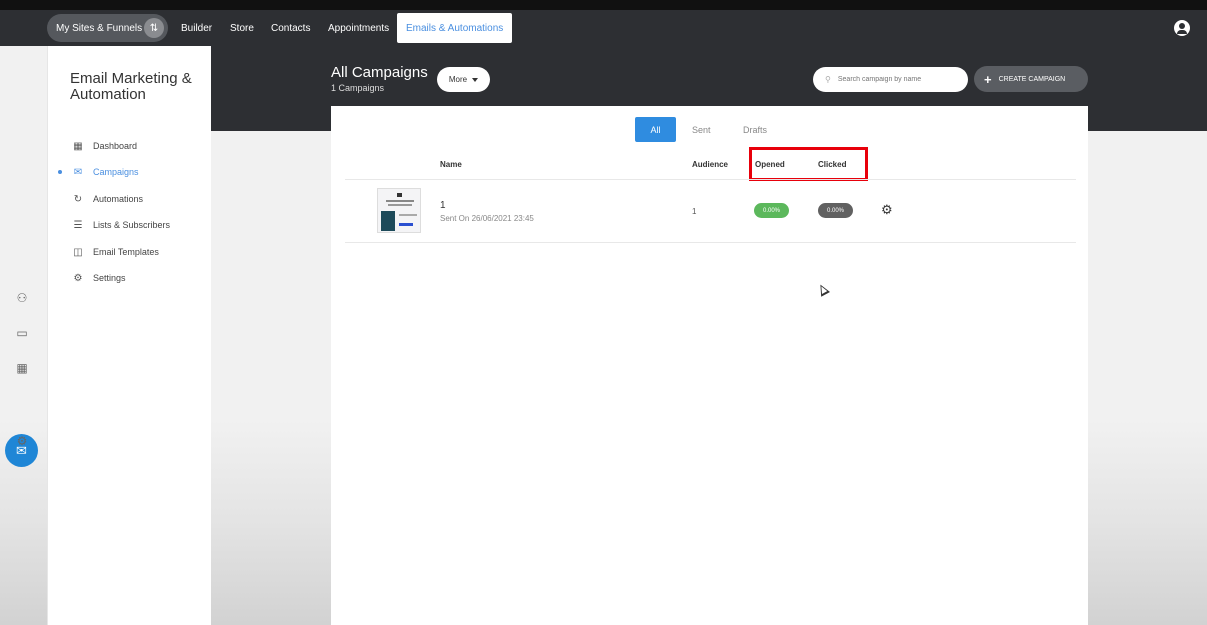 The height and width of the screenshot is (625, 1207). Describe the element at coordinates (358, 28) in the screenshot. I see `nav-appointments: Appointments` at that location.